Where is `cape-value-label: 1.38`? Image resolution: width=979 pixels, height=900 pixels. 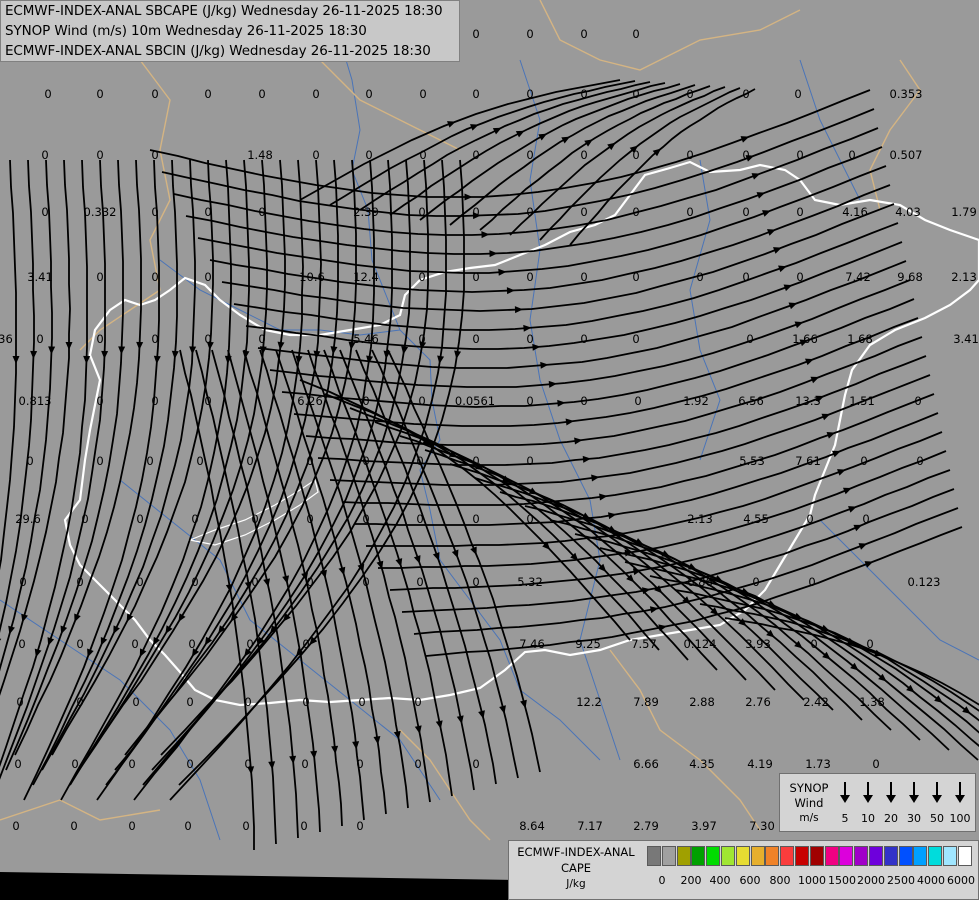
cape-value-label: 1.38 is located at coordinates (872, 702).